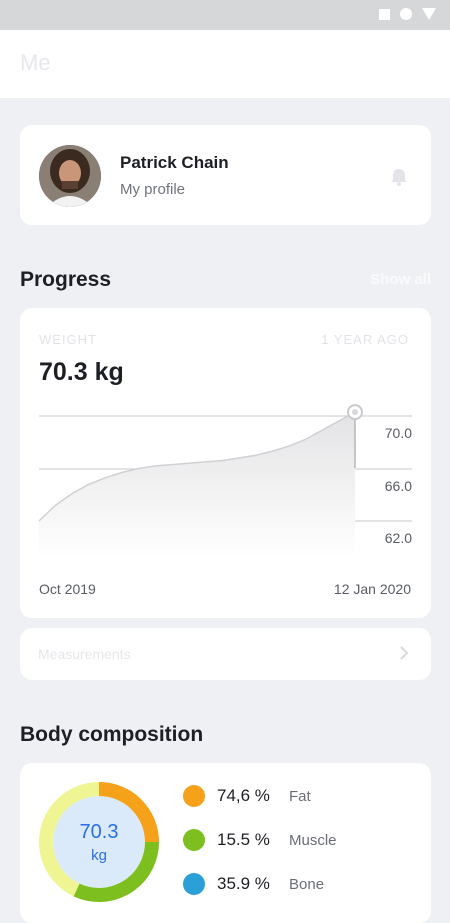  What do you see at coordinates (372, 589) in the screenshot?
I see `x-axis-end-label: 12 Jan 2020` at bounding box center [372, 589].